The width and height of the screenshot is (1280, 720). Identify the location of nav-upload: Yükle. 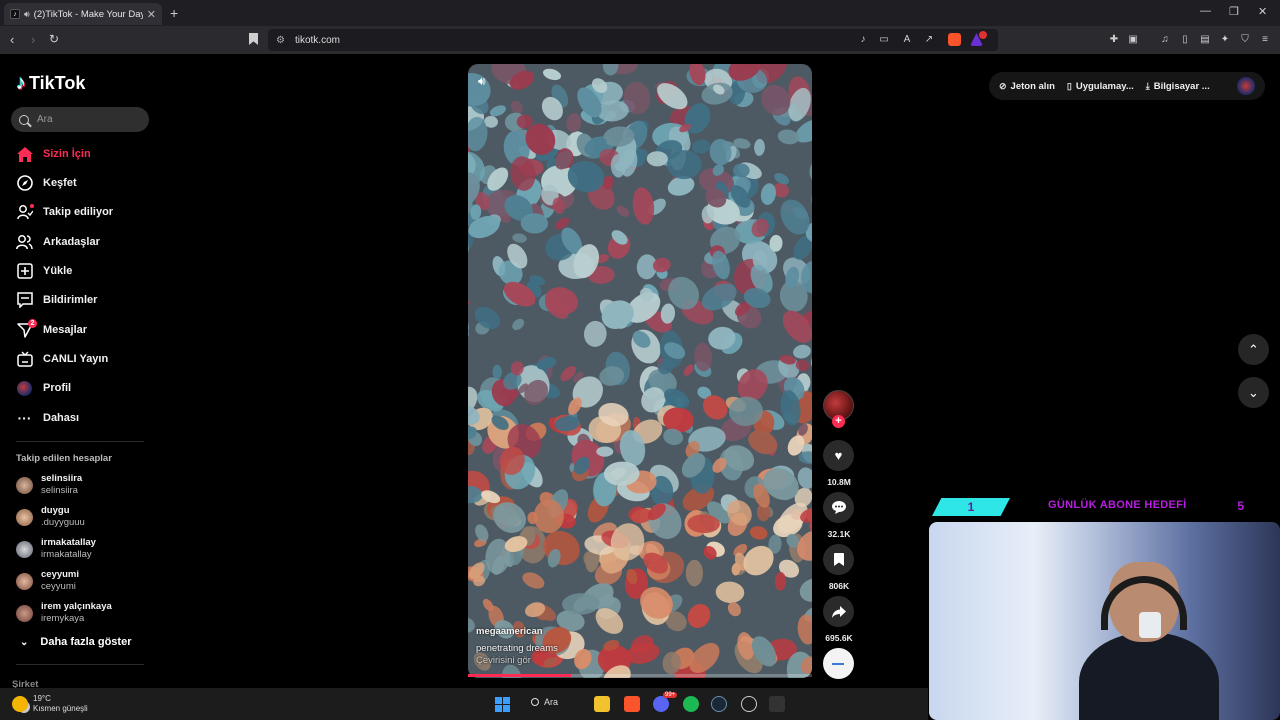
(44, 271).